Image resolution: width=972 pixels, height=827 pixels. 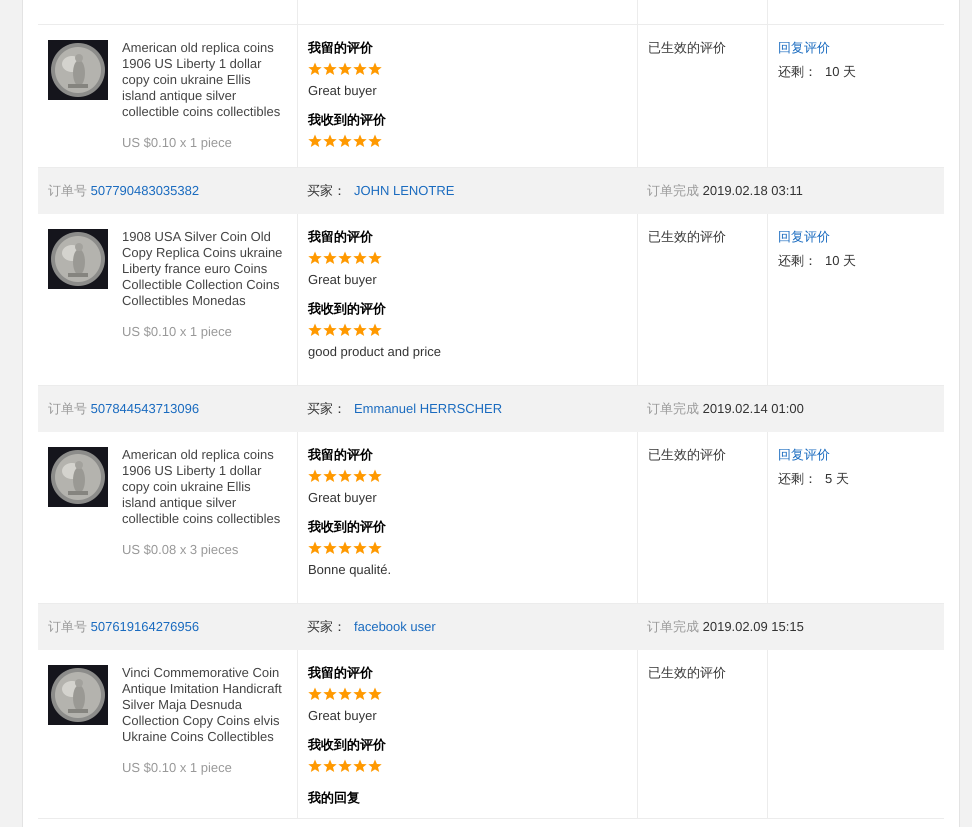 What do you see at coordinates (334, 798) in the screenshot?
I see `review-heading: 我的回复` at bounding box center [334, 798].